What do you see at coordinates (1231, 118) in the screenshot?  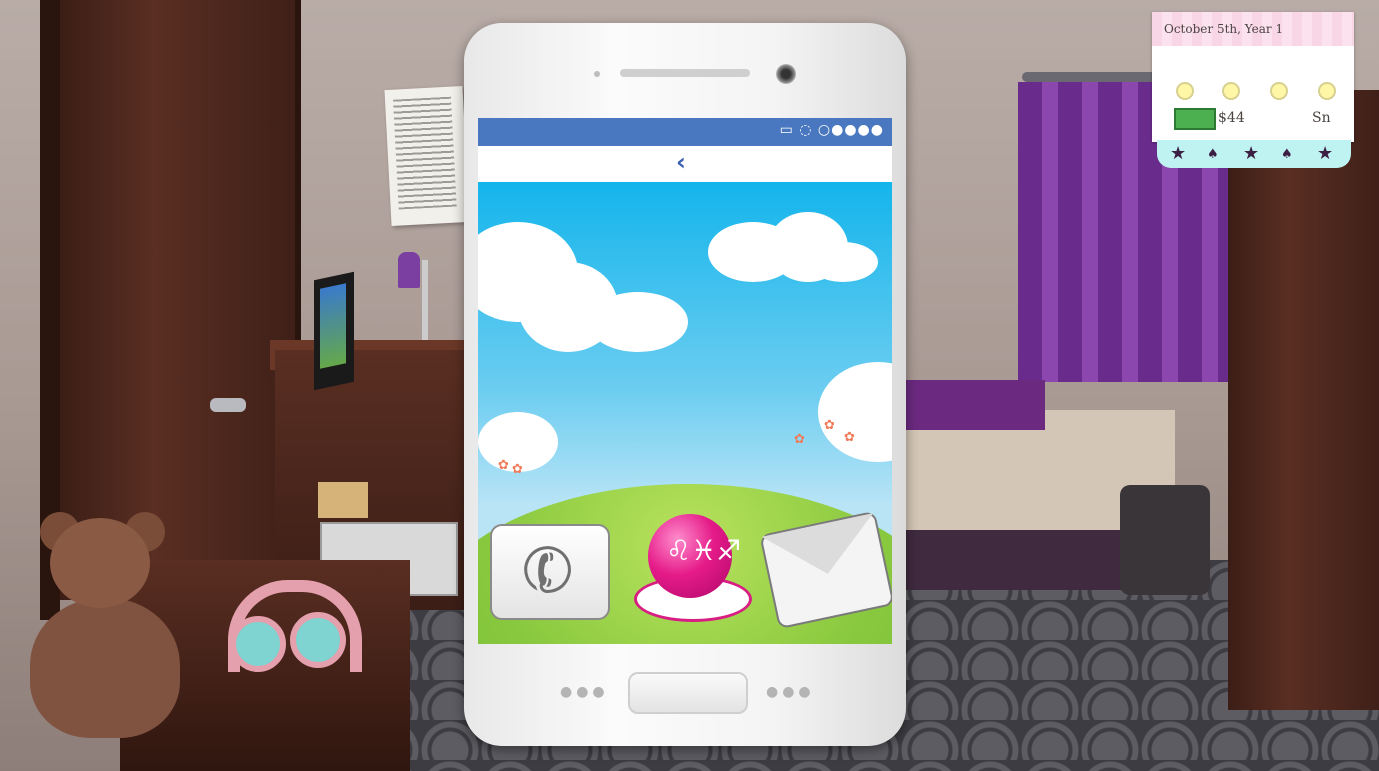 I see `money-amount: $44` at bounding box center [1231, 118].